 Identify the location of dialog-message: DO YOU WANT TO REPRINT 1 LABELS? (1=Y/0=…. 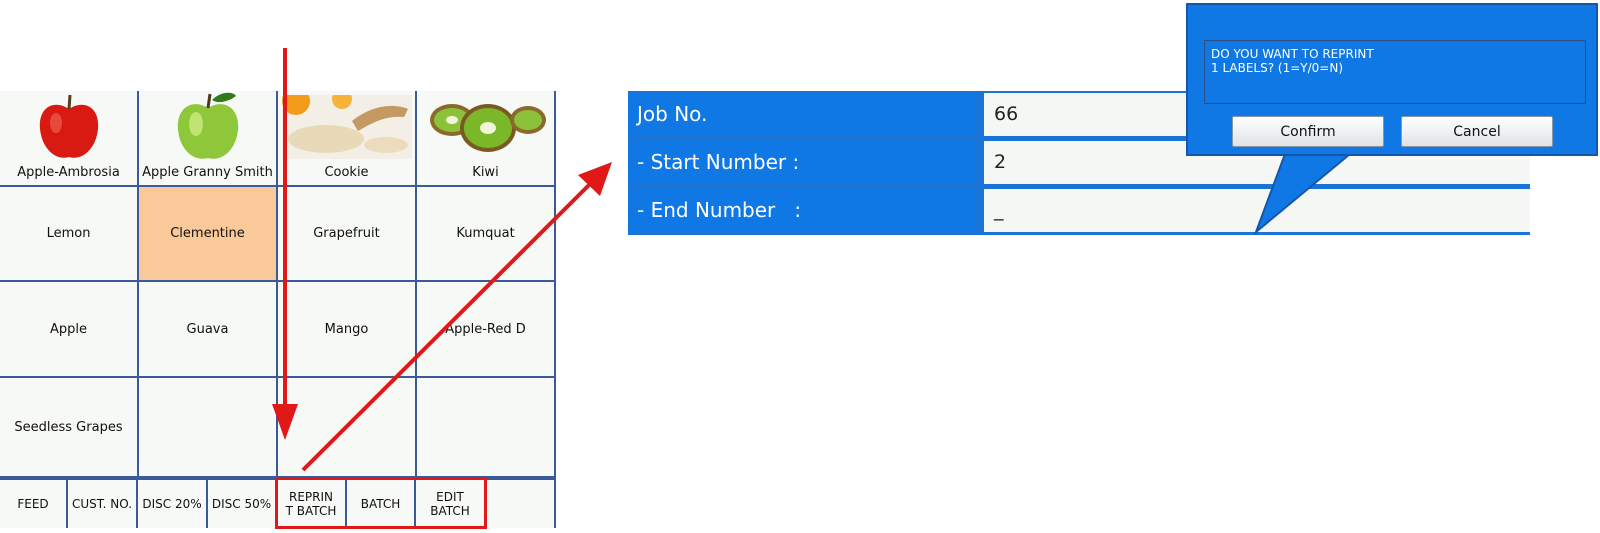
(1395, 72).